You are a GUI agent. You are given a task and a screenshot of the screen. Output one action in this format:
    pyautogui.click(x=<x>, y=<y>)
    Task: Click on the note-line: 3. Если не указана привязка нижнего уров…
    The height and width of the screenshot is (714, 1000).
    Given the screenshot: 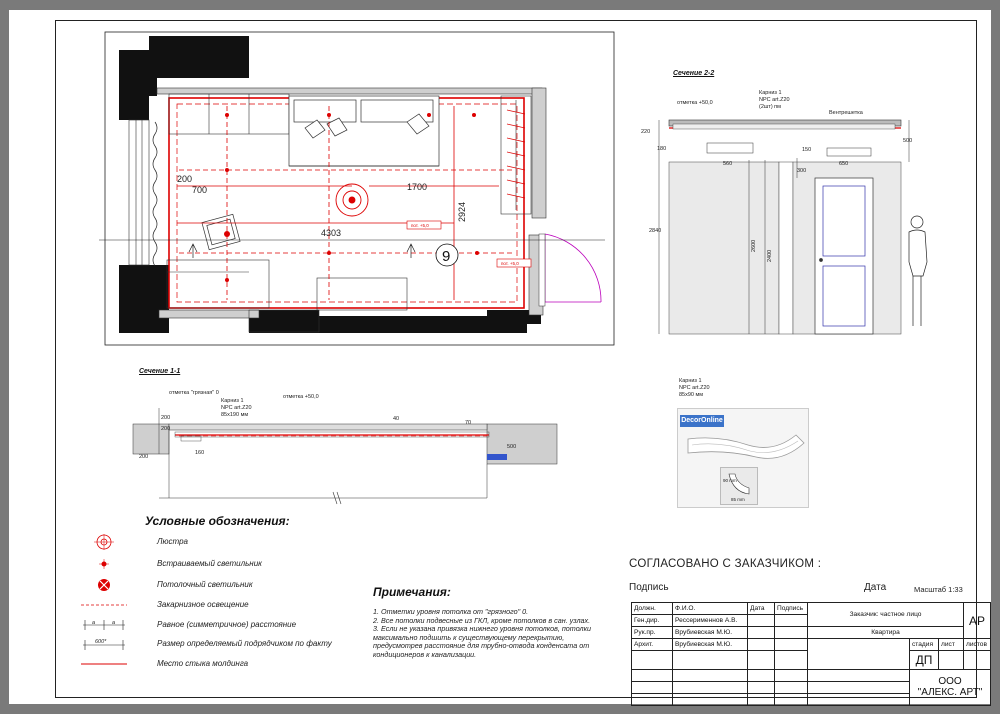 What is the action you would take?
    pyautogui.click(x=482, y=641)
    